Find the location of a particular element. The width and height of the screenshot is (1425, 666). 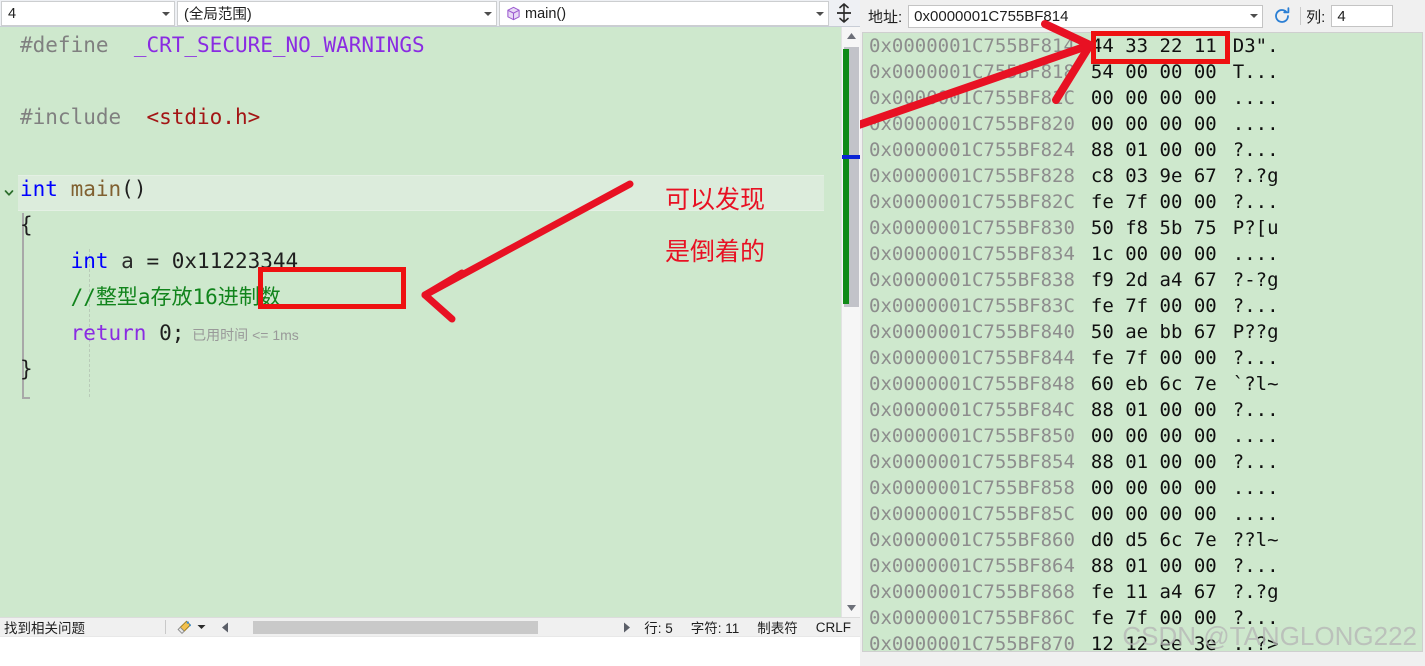

triangle-right-icon is located at coordinates (626, 627).